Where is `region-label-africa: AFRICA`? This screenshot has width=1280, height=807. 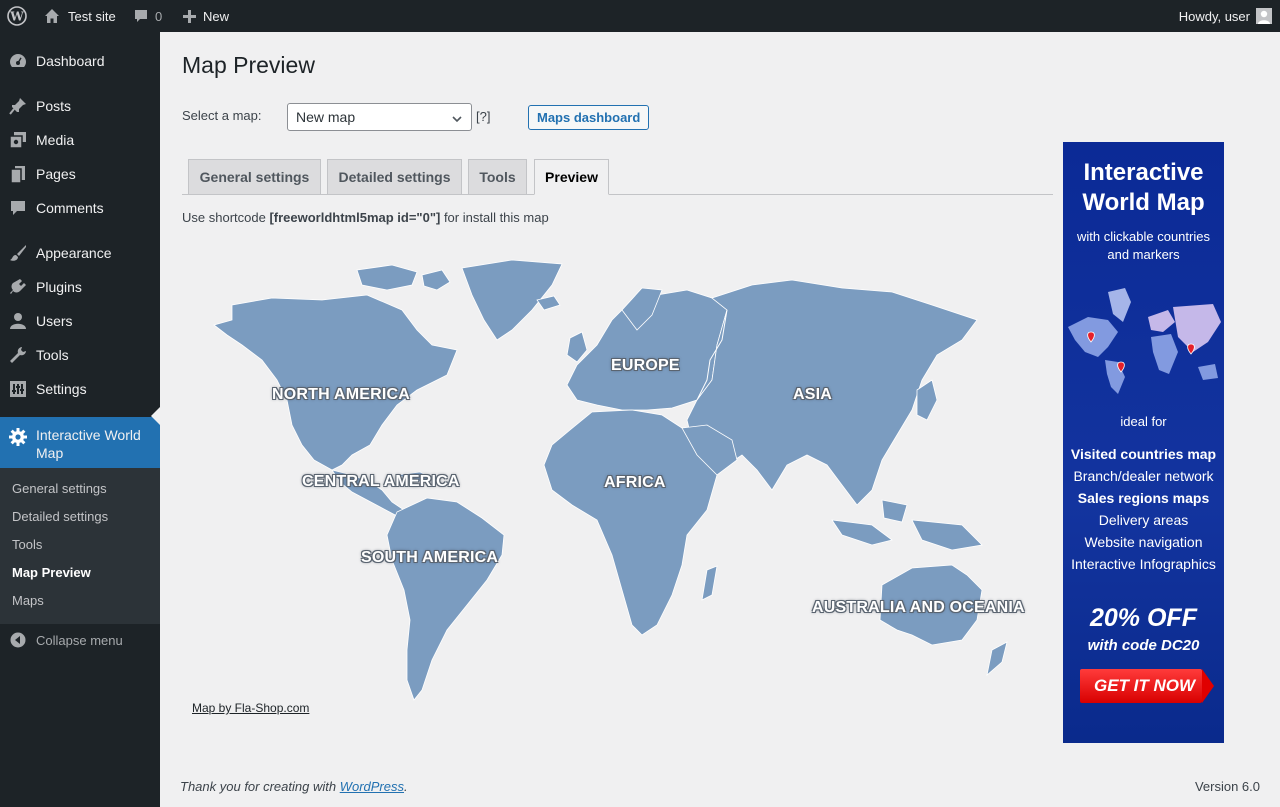 region-label-africa: AFRICA is located at coordinates (635, 482).